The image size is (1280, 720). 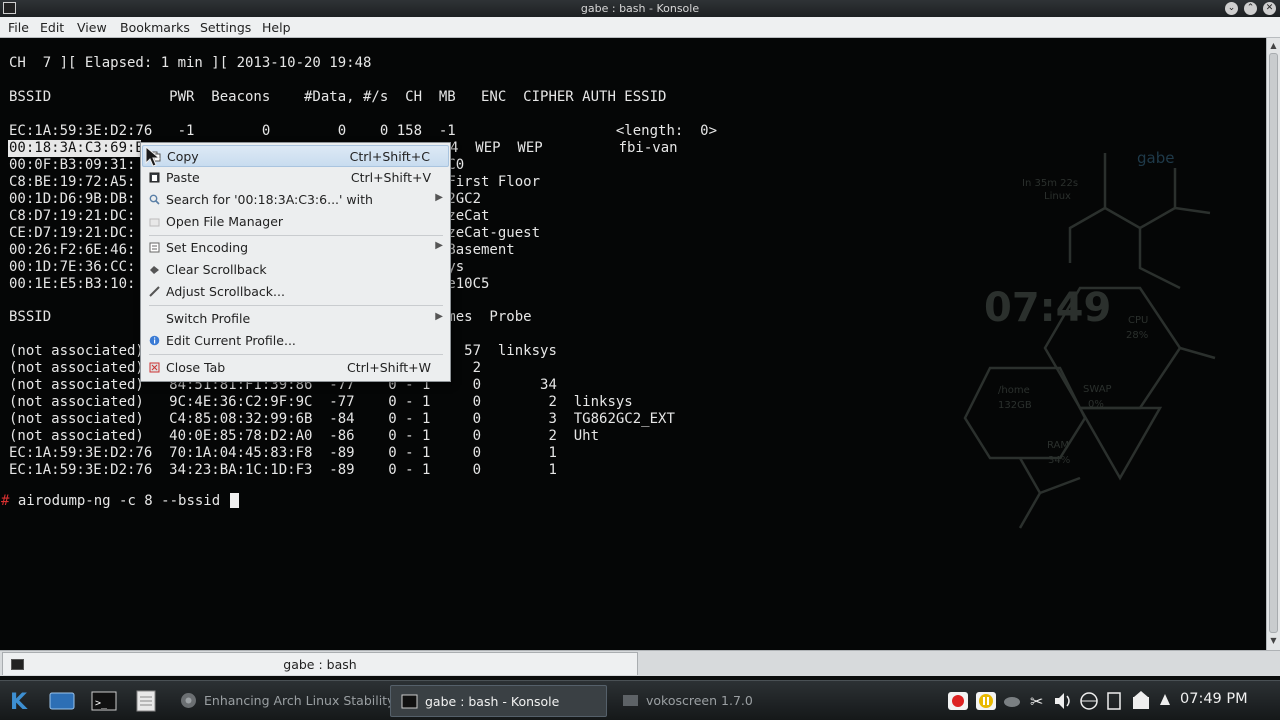 I want to click on menu-item-open-file-manager: Open File Manager, so click(x=295, y=222).